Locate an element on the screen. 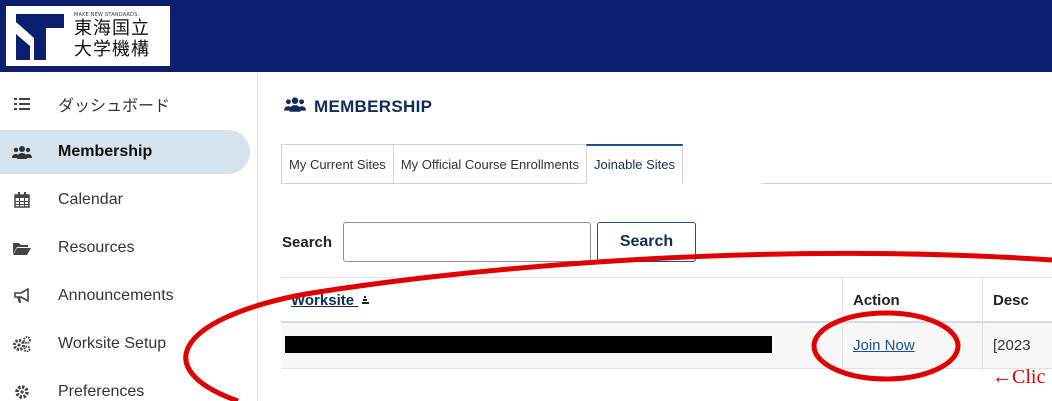 The image size is (1052, 401). tabs-divider is located at coordinates (907, 183).